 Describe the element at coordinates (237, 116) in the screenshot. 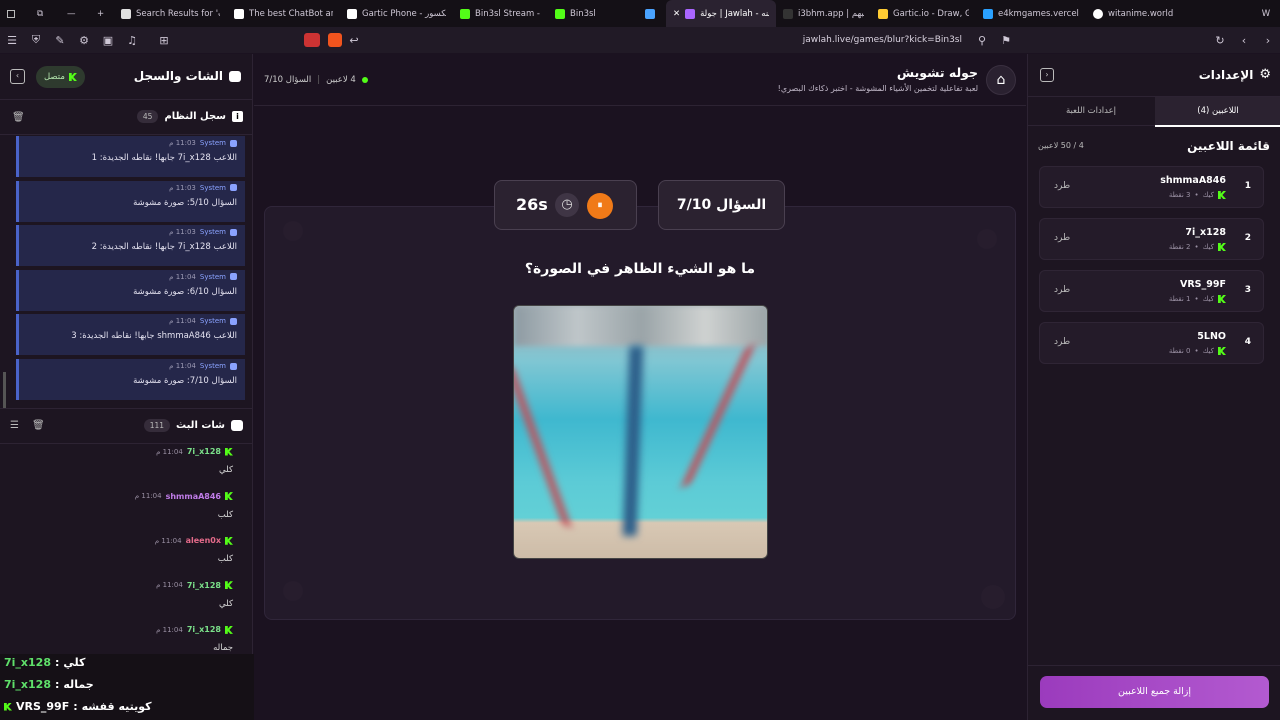

I see `info-icon: i` at that location.